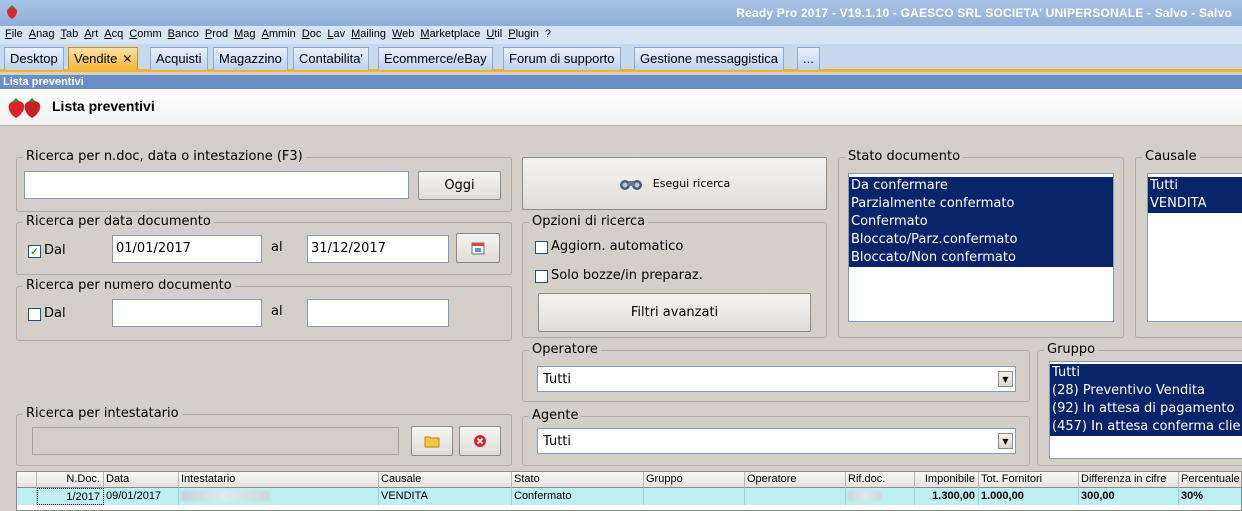  I want to click on column-header: Rif.doc., so click(880, 480).